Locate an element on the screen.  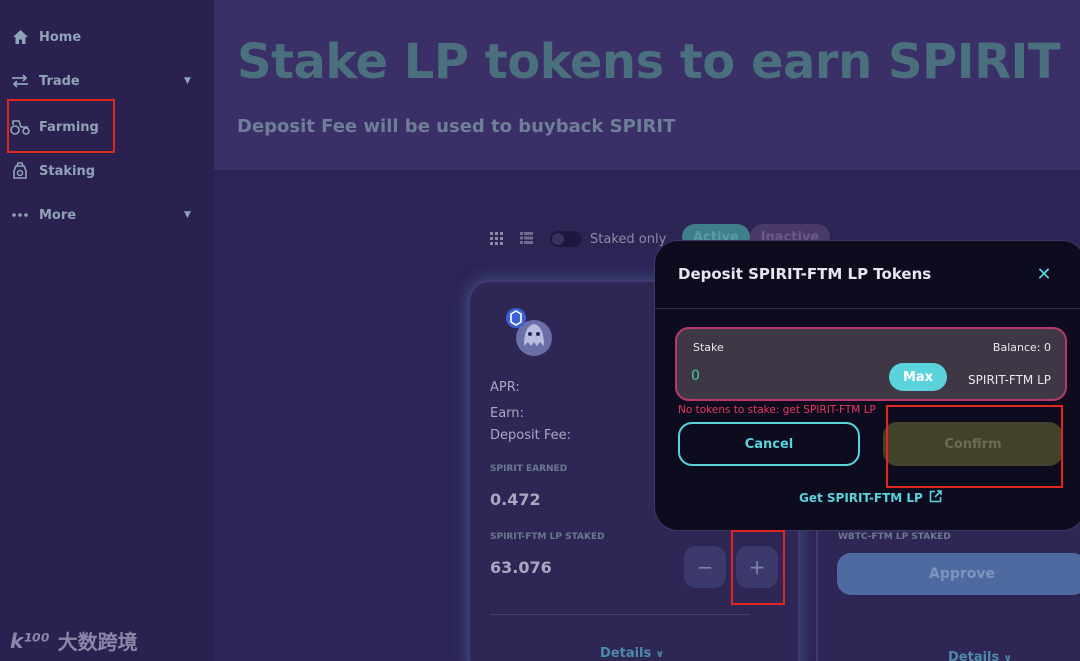
sidebar-item-label: Trade is located at coordinates (59, 81).